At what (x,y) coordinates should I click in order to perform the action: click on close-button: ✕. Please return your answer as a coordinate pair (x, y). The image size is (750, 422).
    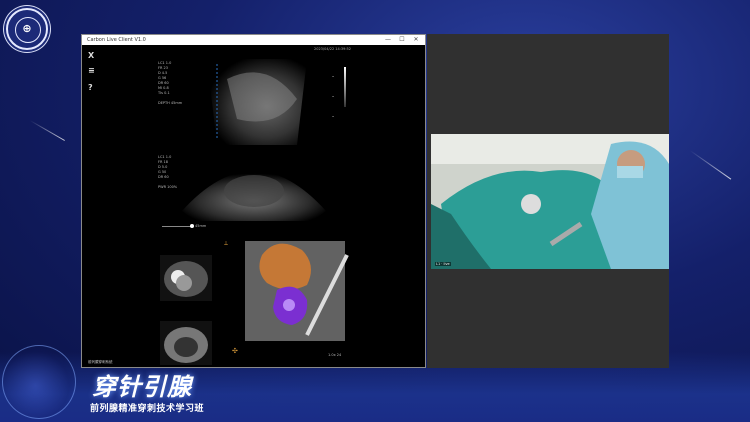
    Looking at the image, I should click on (416, 40).